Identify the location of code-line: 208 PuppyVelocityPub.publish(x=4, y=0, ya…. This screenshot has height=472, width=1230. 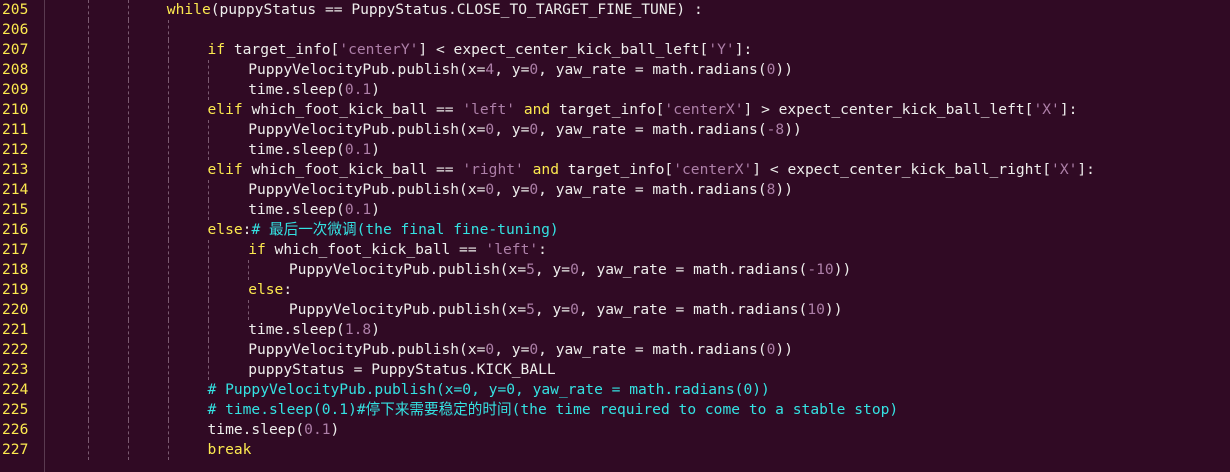
(615, 70).